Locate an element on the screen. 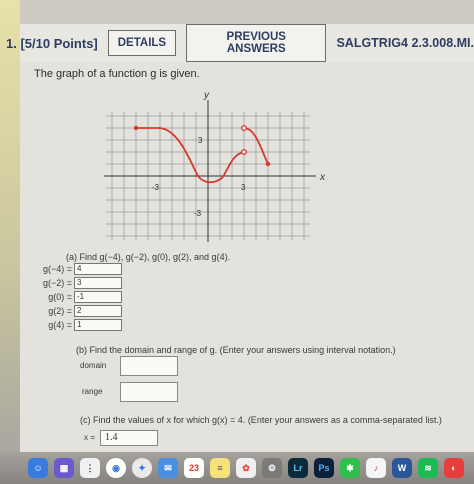  answer-row-g-0: g(0) = -1 is located at coordinates (73, 297).